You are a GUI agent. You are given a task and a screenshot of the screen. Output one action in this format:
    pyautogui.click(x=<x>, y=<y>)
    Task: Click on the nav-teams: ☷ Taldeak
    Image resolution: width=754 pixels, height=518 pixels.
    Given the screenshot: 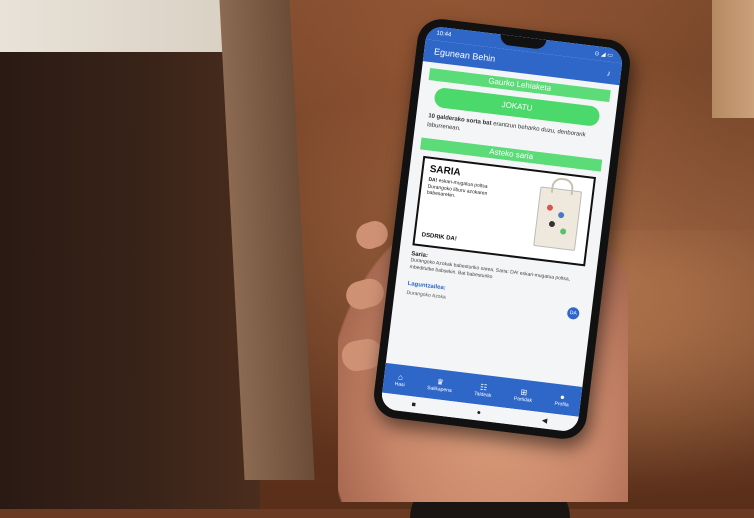 What is the action you would take?
    pyautogui.click(x=483, y=389)
    